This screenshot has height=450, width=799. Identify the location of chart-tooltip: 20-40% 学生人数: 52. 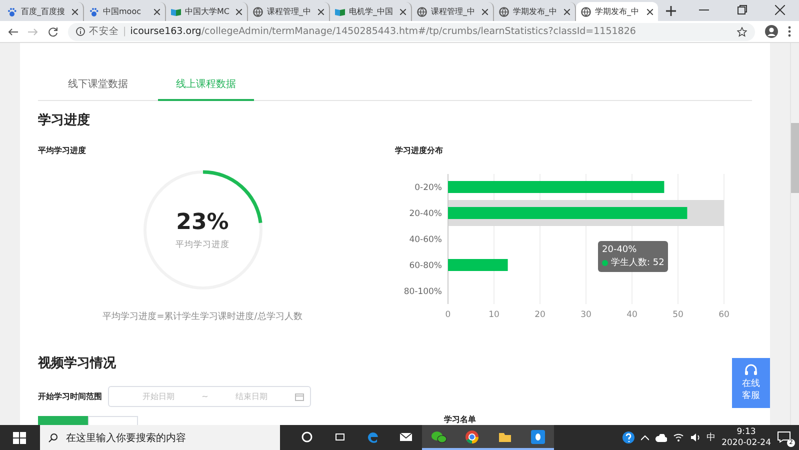
(633, 256).